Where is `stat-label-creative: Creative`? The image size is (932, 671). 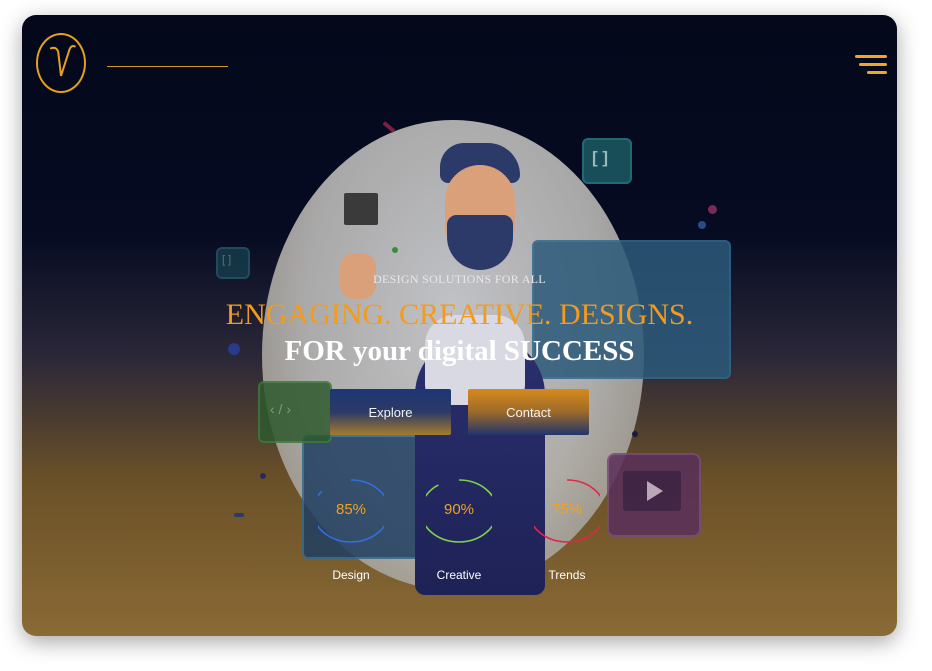 stat-label-creative: Creative is located at coordinates (459, 575).